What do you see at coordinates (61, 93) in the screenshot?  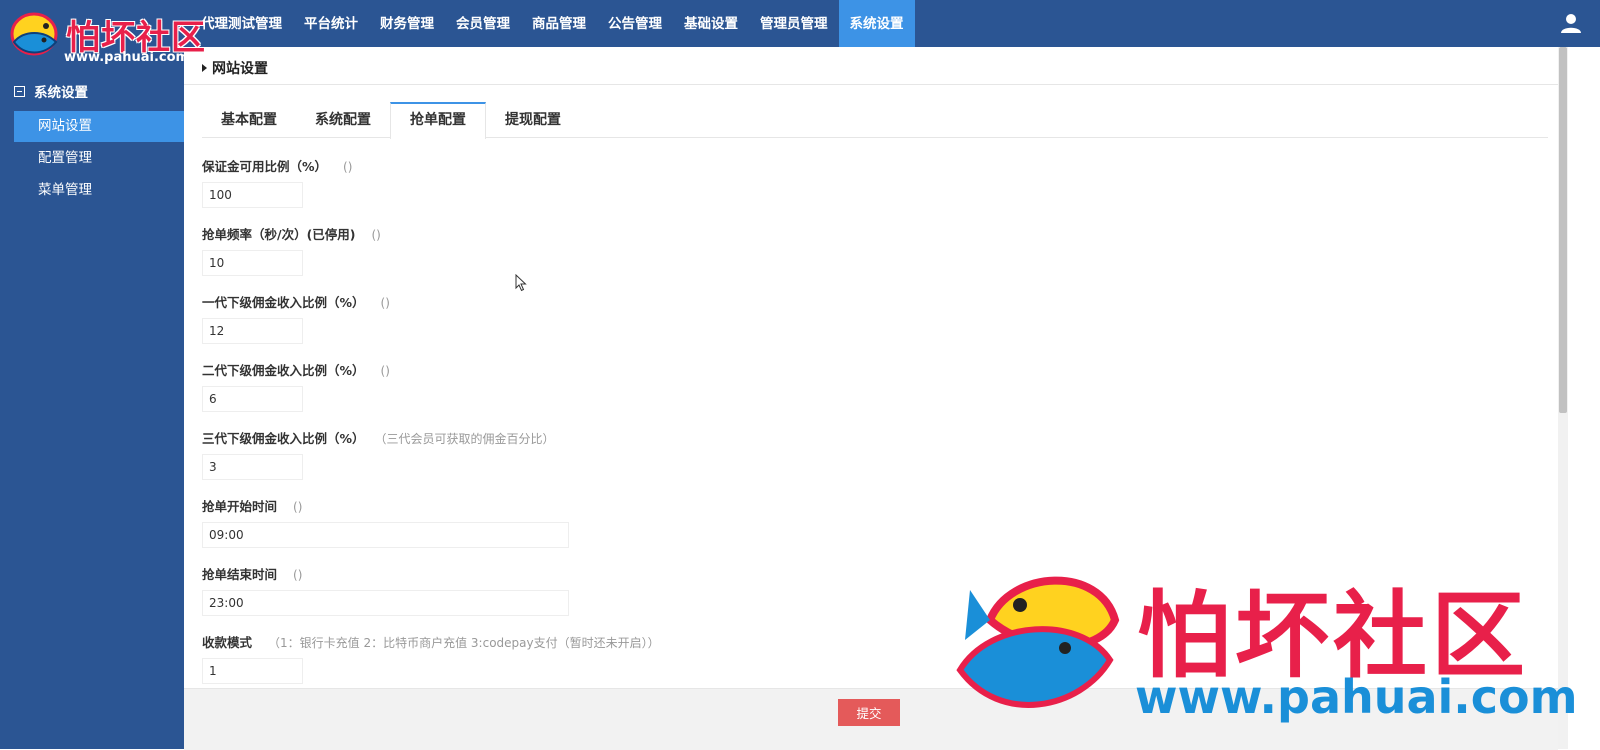 I see `sidebar-group-label: 系统设置` at bounding box center [61, 93].